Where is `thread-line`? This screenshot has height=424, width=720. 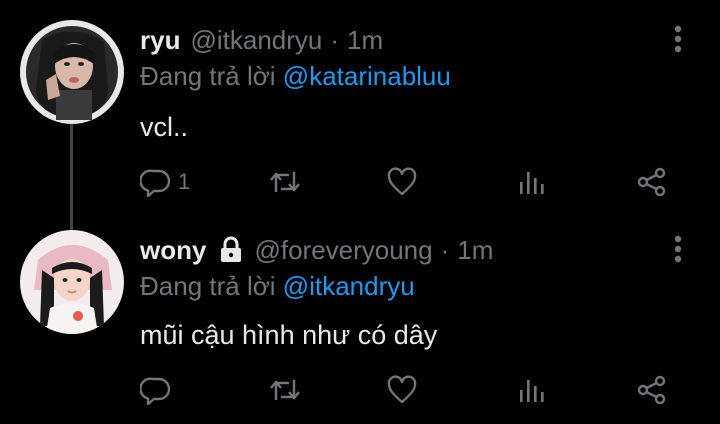 thread-line is located at coordinates (71, 177).